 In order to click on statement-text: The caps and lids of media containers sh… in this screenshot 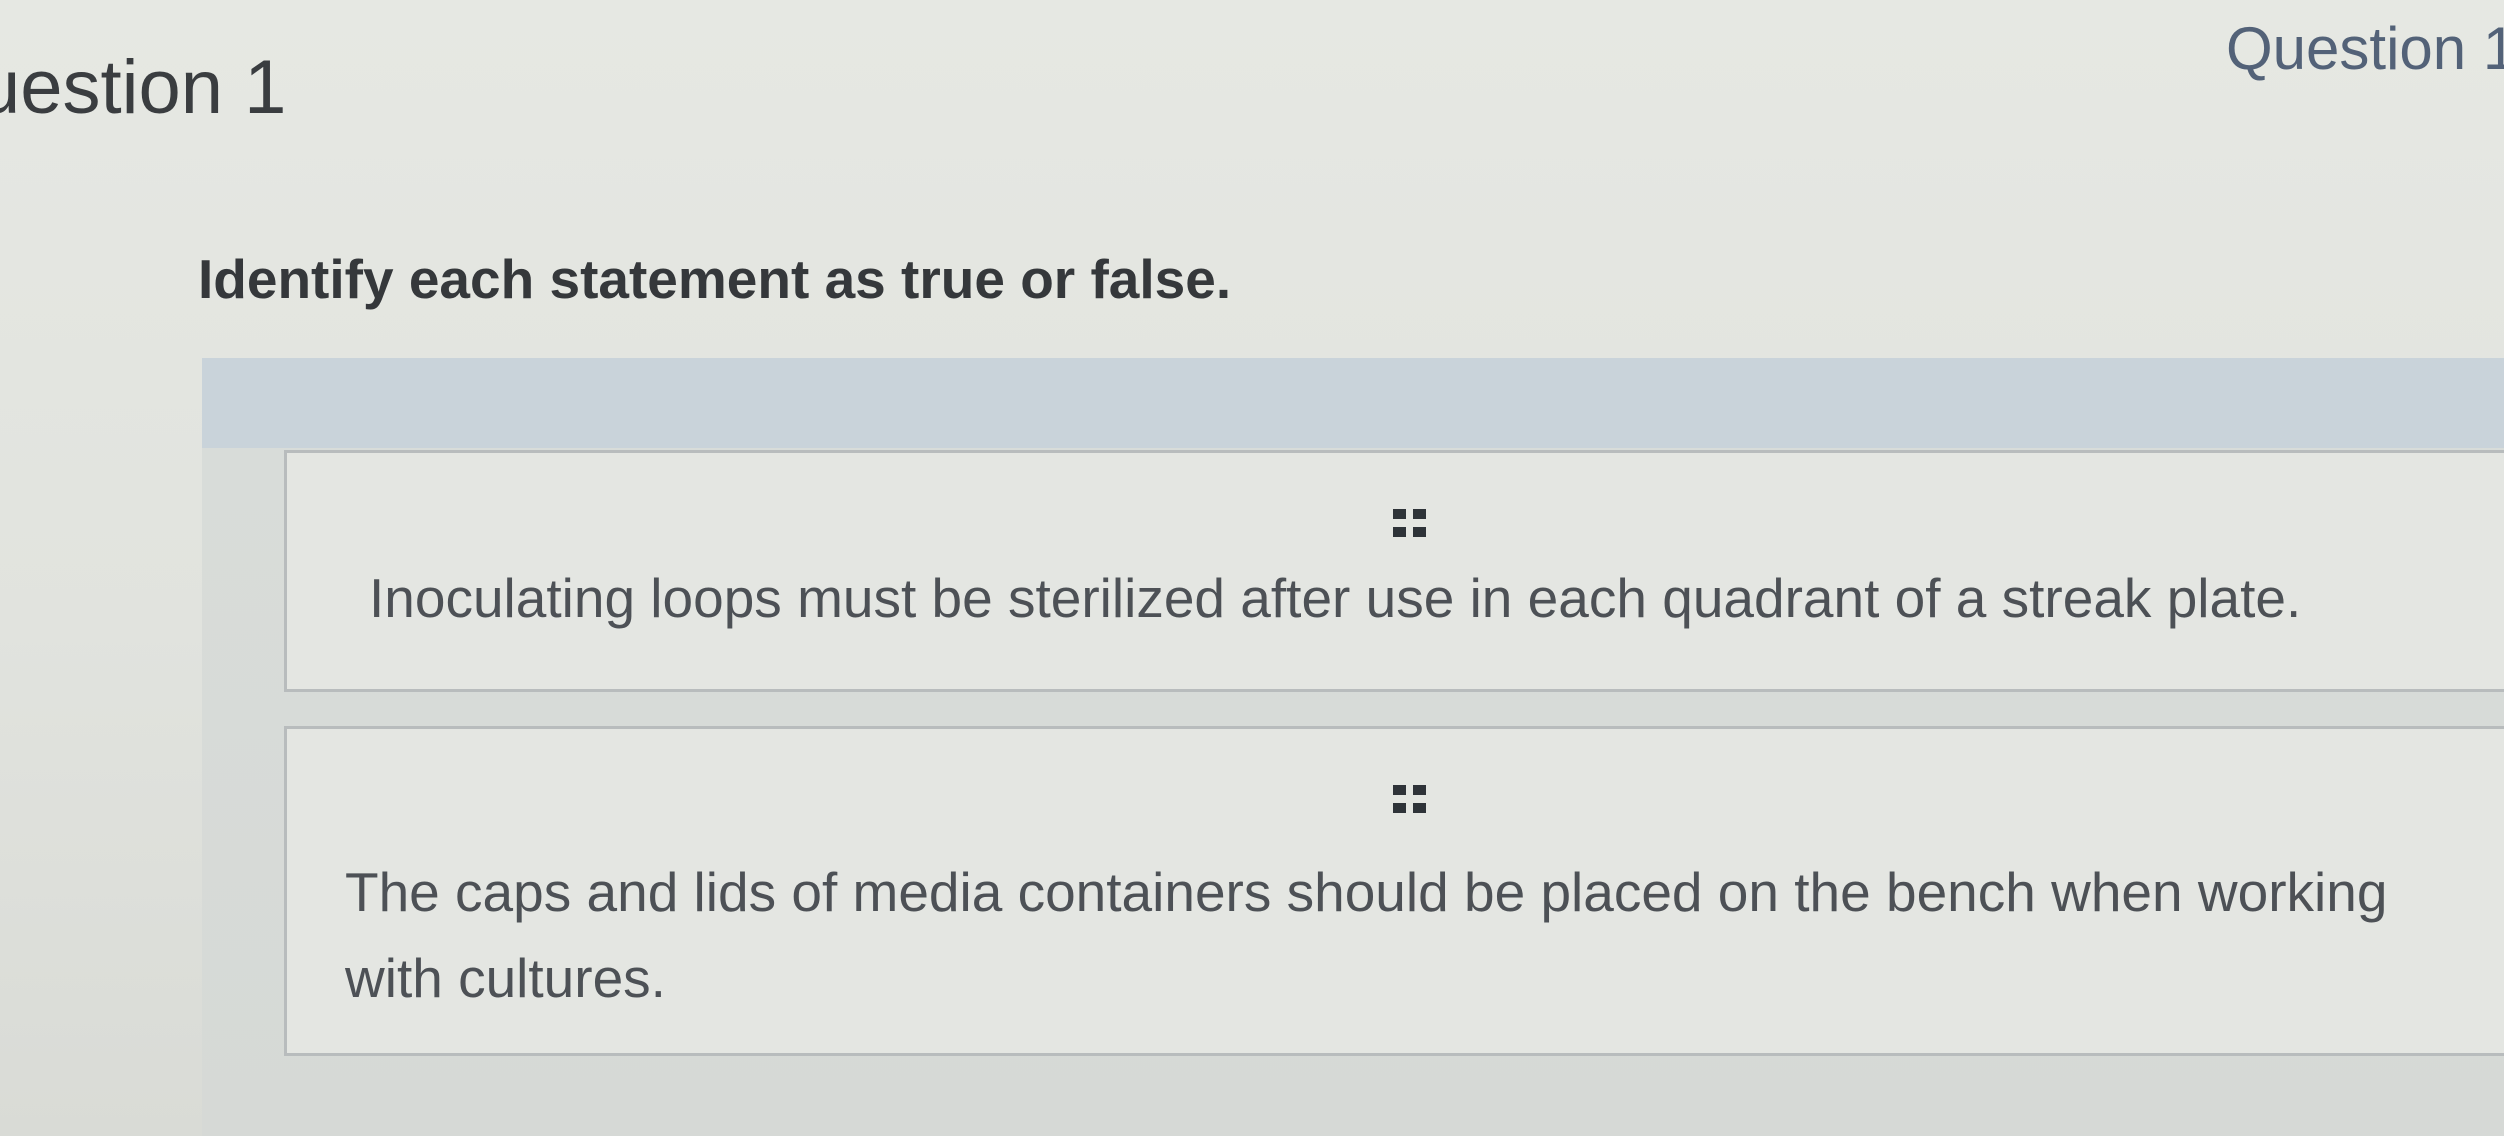, I will do `click(1366, 935)`.